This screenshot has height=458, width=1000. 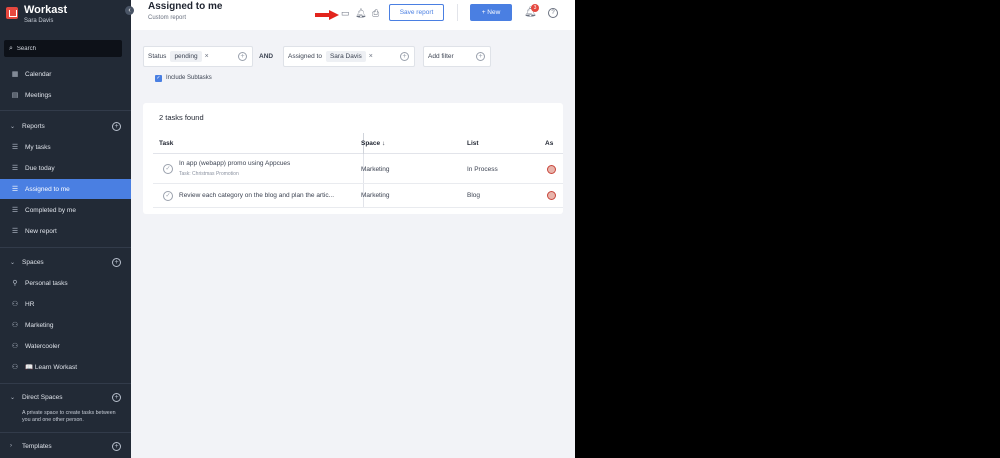 What do you see at coordinates (12, 13) in the screenshot?
I see `workast-logo-icon` at bounding box center [12, 13].